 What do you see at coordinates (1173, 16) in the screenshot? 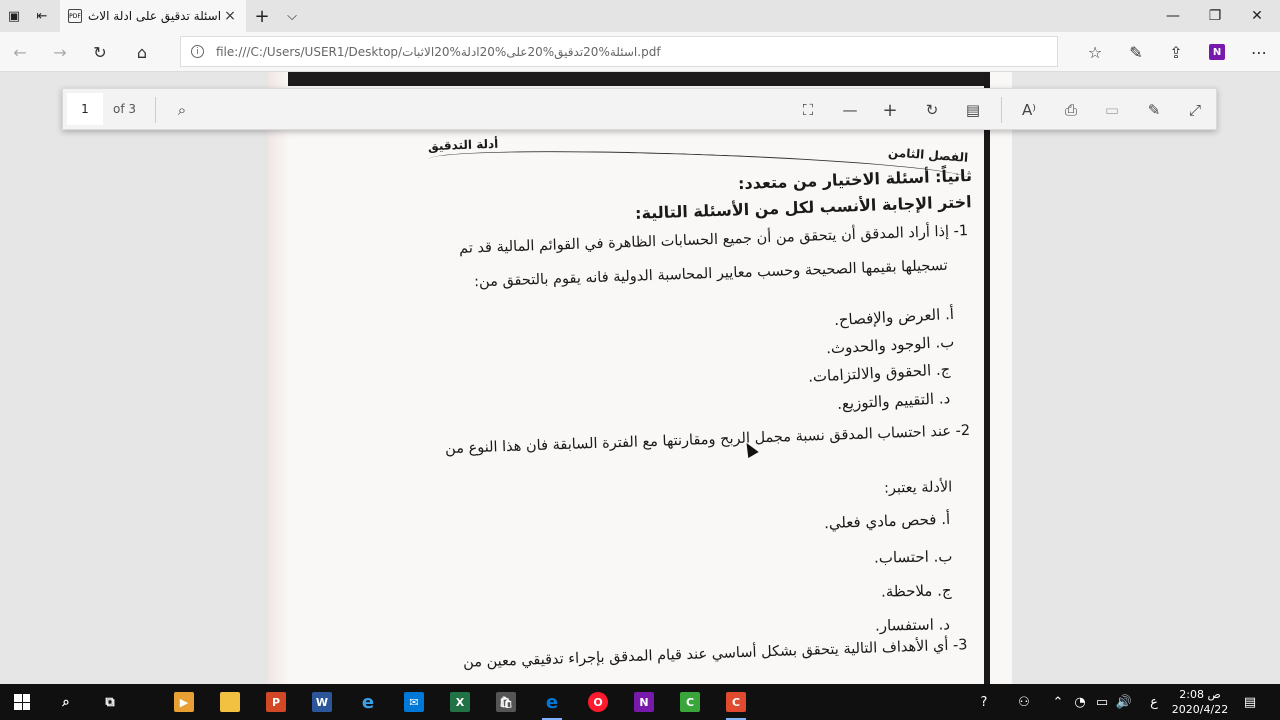
I see `minimize-button: —` at bounding box center [1173, 16].